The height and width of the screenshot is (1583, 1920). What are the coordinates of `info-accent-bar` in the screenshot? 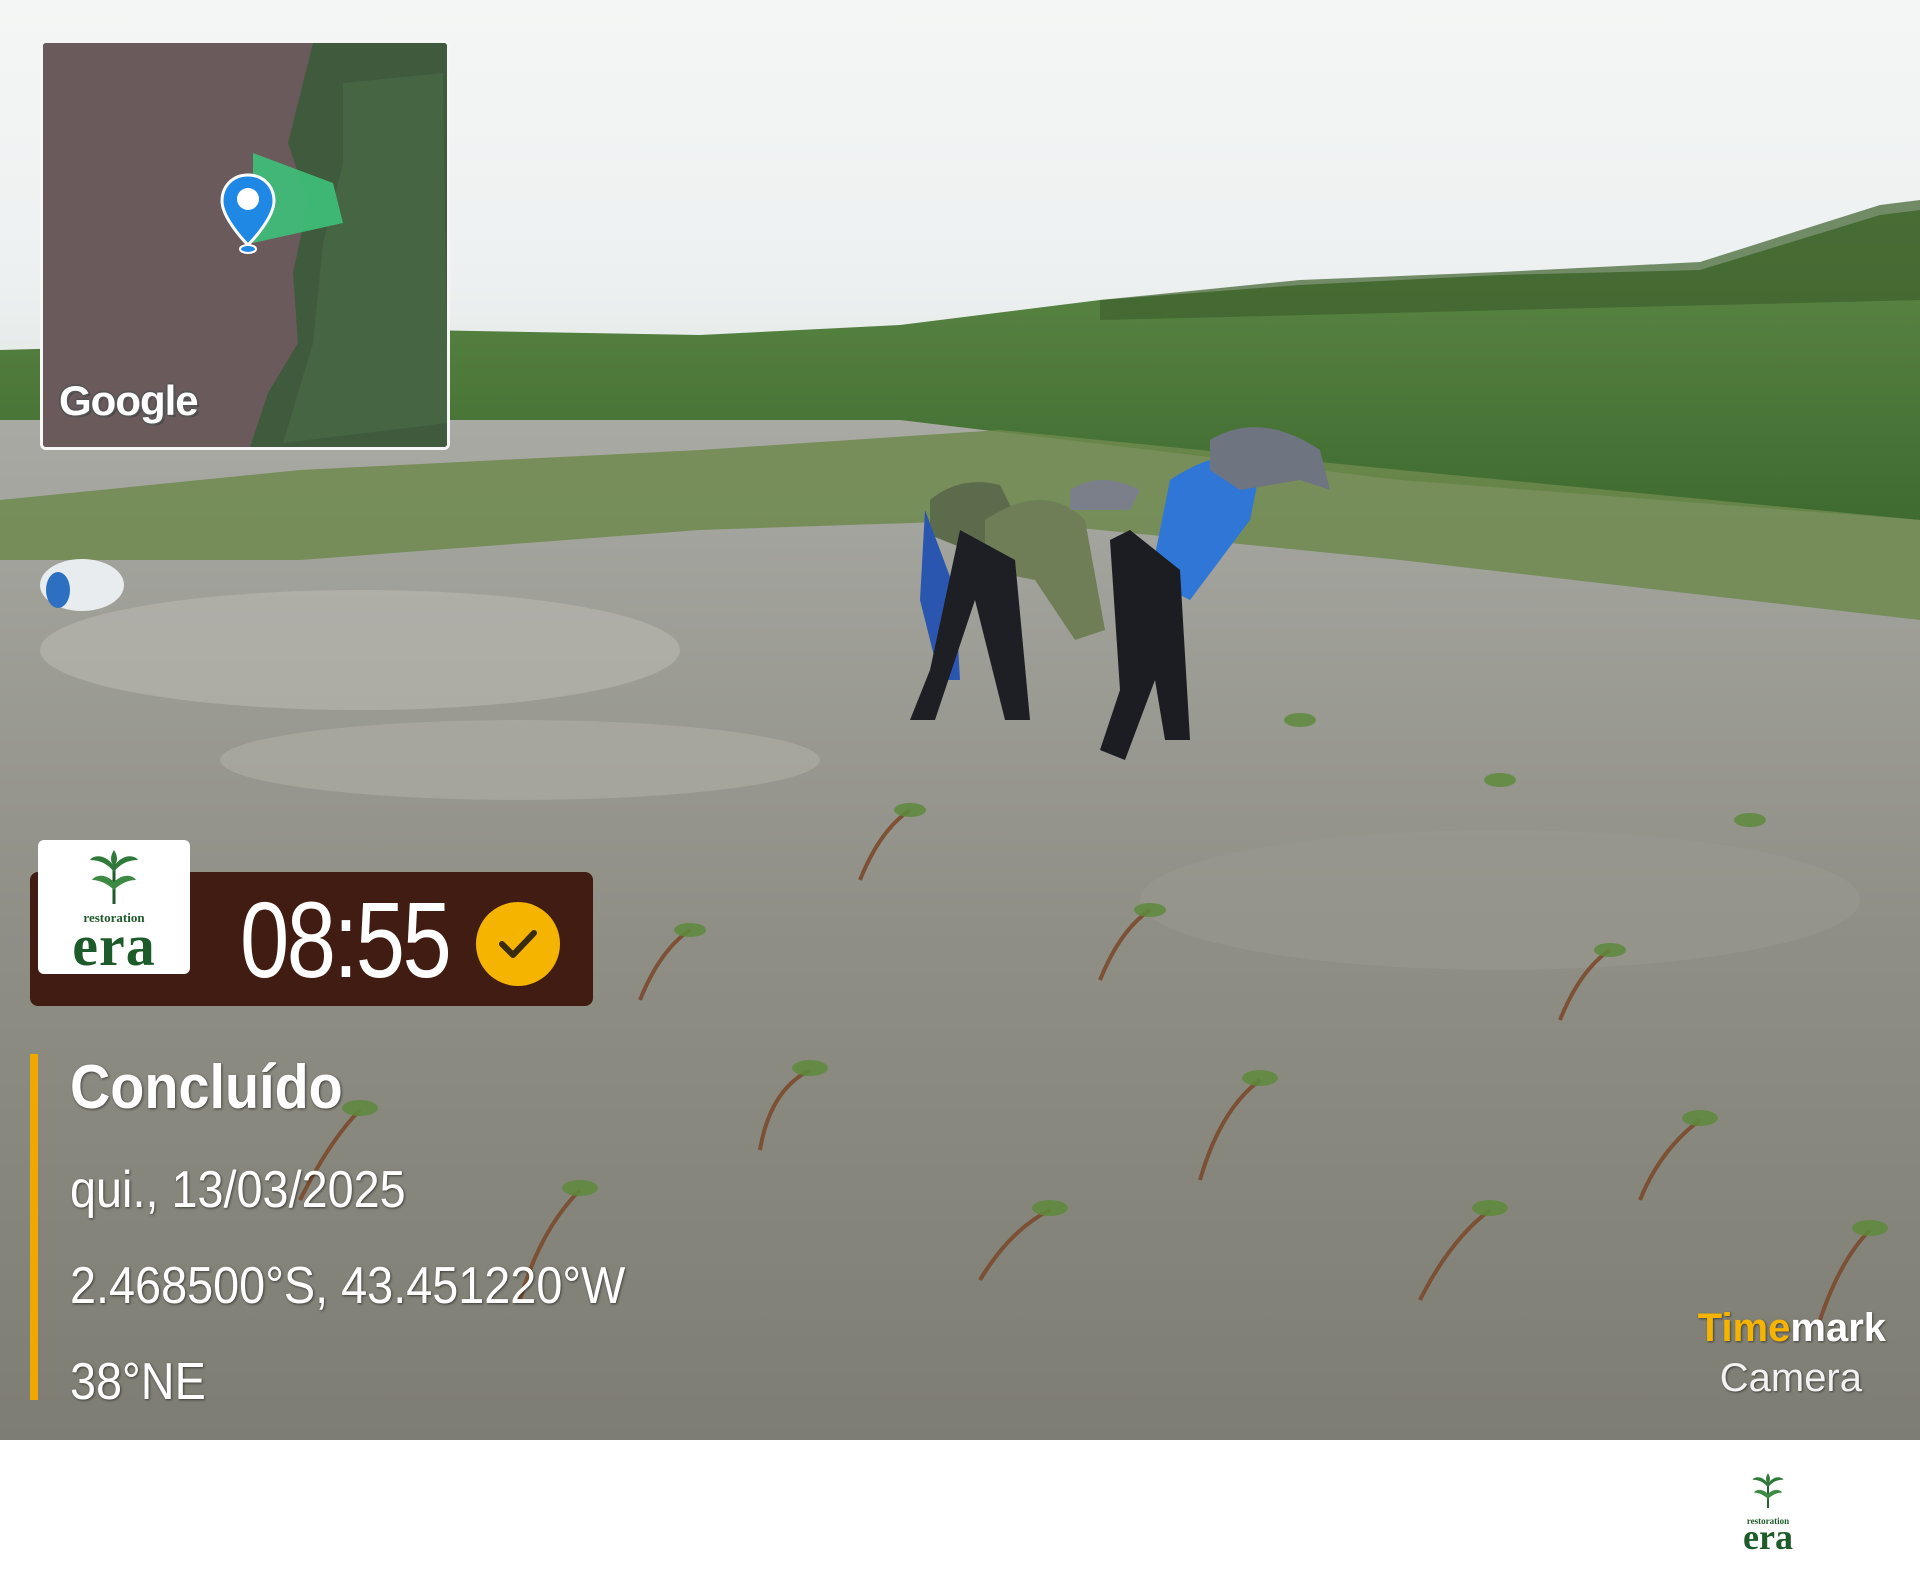 It's located at (34, 1227).